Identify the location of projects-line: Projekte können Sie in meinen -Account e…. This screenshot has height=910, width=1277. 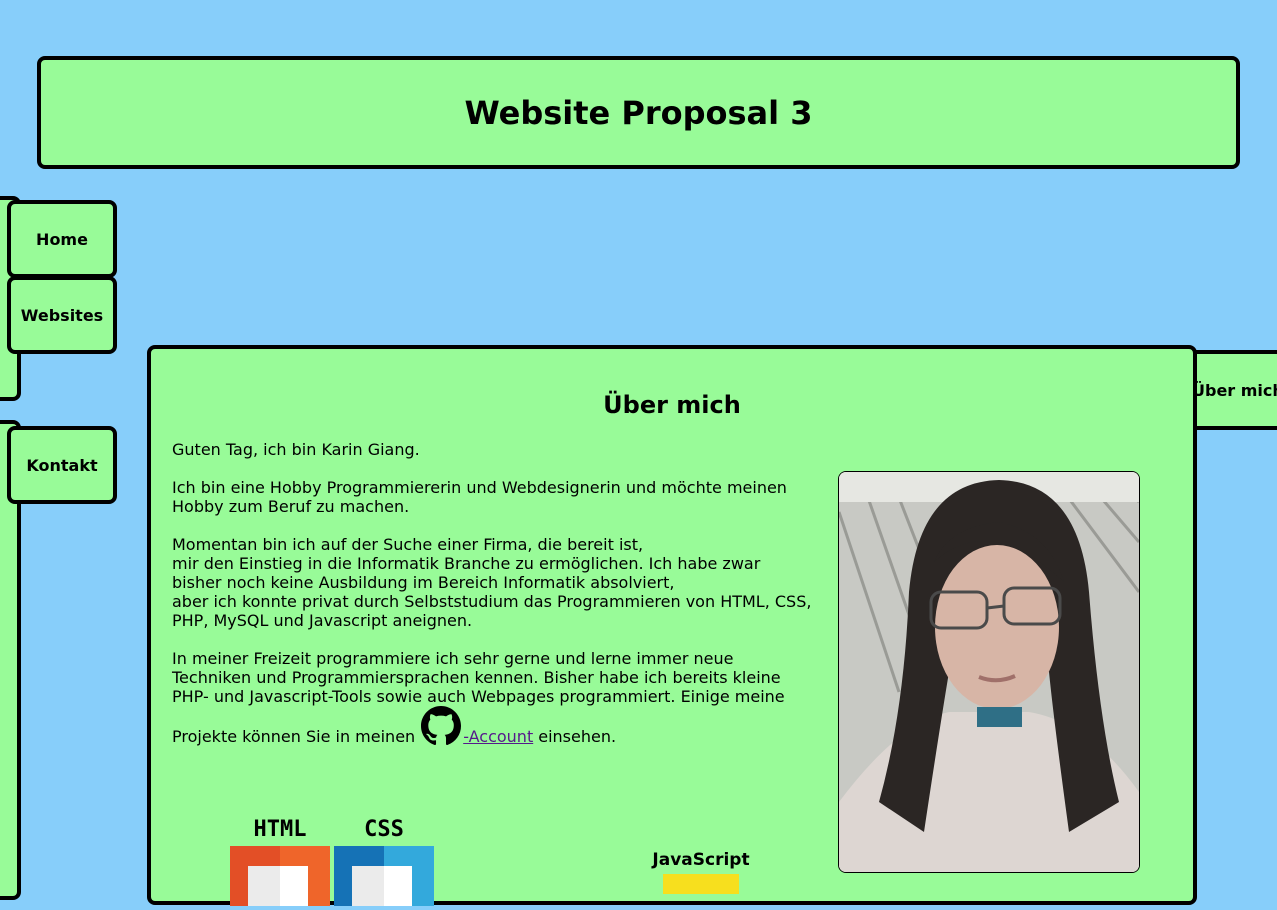
(492, 726).